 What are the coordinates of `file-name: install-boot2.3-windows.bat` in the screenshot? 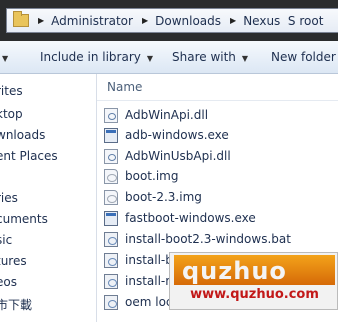 It's located at (208, 239).